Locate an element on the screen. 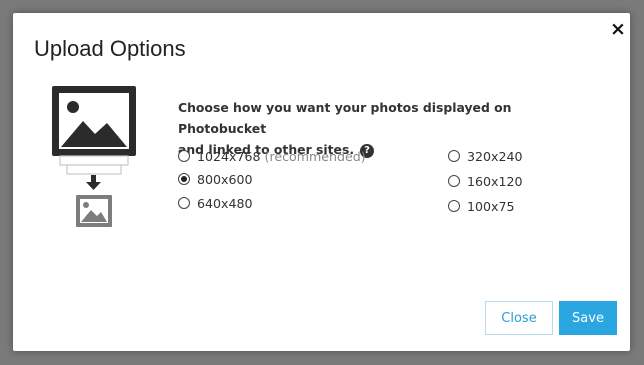 The height and width of the screenshot is (365, 644). option-800x600: 800x600 is located at coordinates (215, 179).